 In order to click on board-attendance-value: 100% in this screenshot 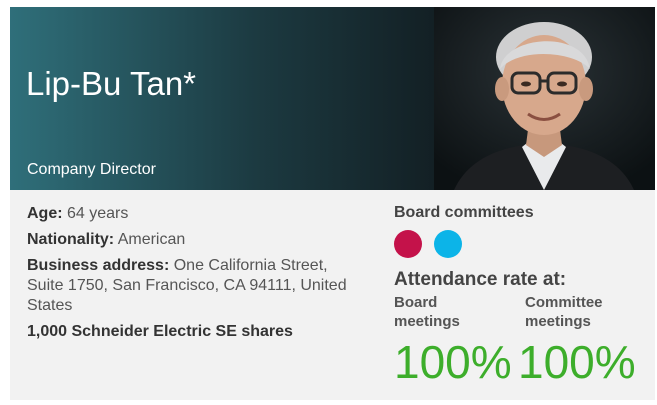, I will do `click(453, 362)`.